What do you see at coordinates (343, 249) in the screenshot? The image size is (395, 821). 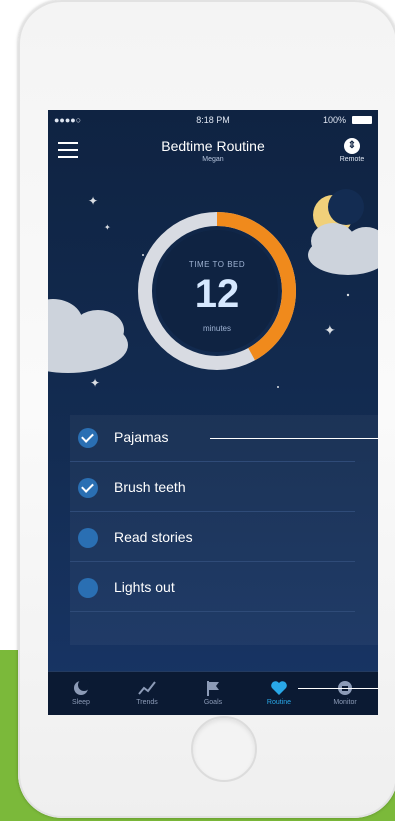 I see `cloud-right` at bounding box center [343, 249].